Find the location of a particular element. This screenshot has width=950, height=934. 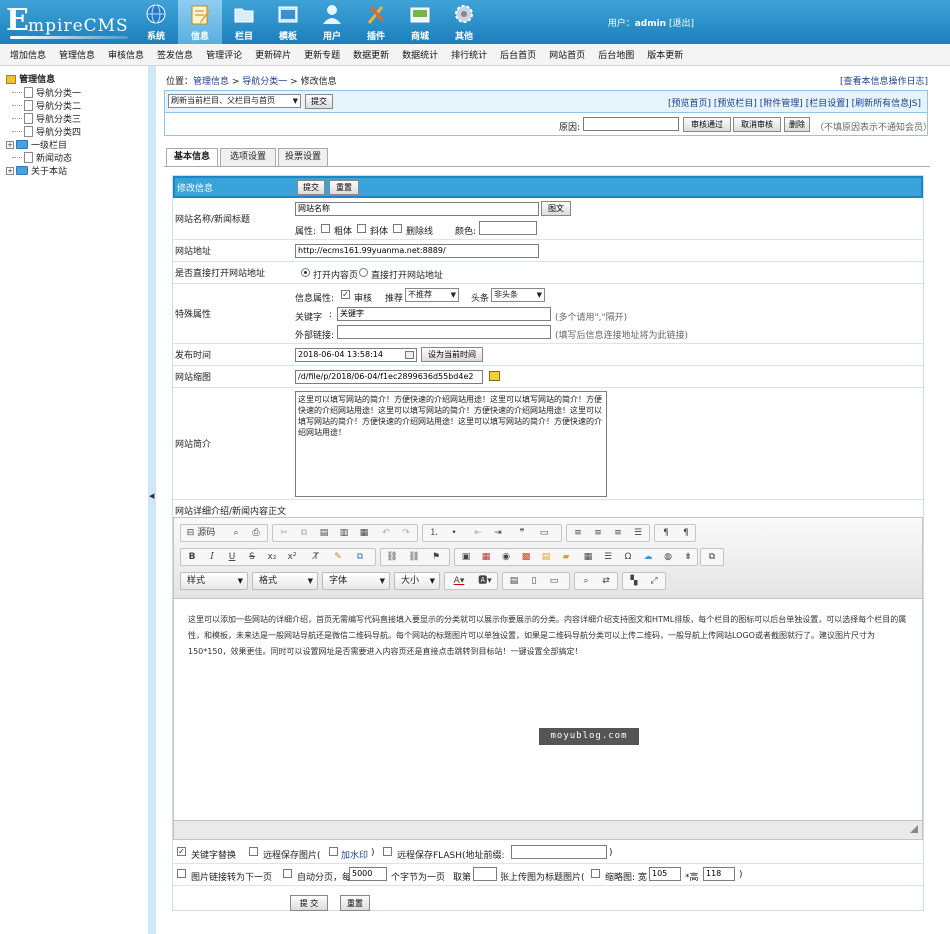

flash-prefix-input is located at coordinates (559, 852).